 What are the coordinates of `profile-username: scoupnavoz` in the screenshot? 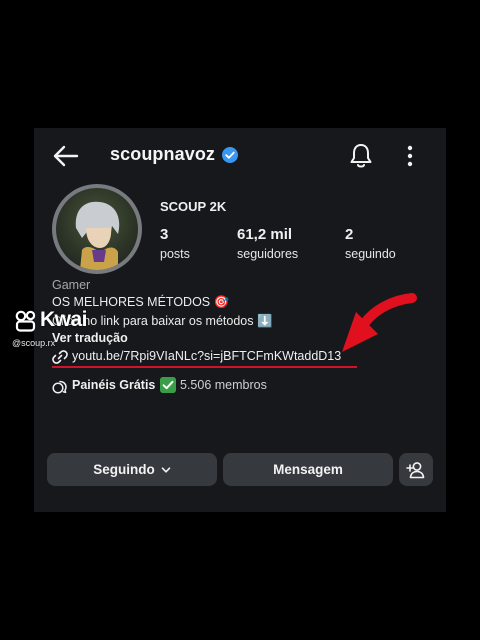 It's located at (163, 154).